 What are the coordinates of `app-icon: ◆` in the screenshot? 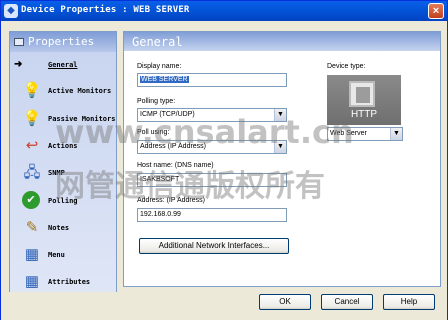 It's located at (11, 11).